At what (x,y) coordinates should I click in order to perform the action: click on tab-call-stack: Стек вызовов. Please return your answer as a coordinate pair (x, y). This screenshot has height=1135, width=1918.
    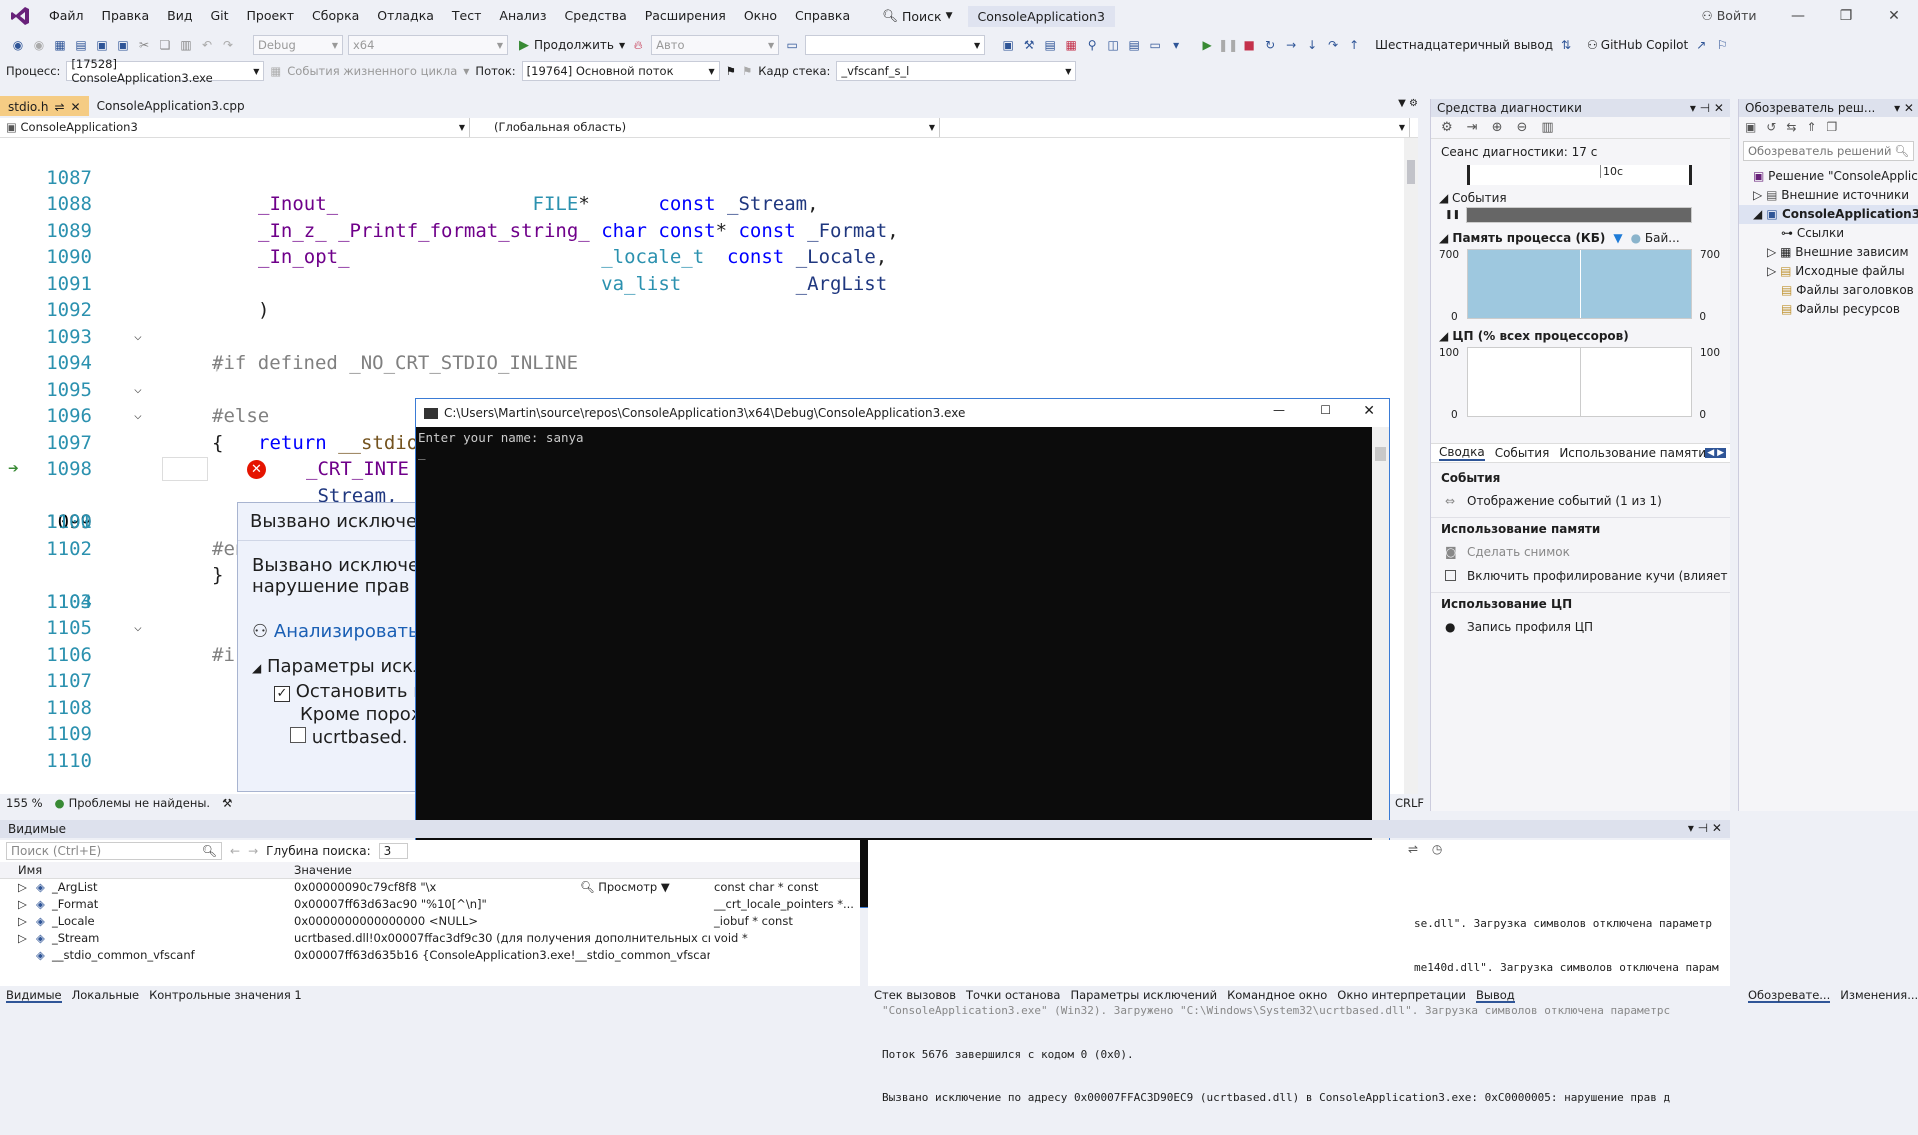
    Looking at the image, I should click on (915, 995).